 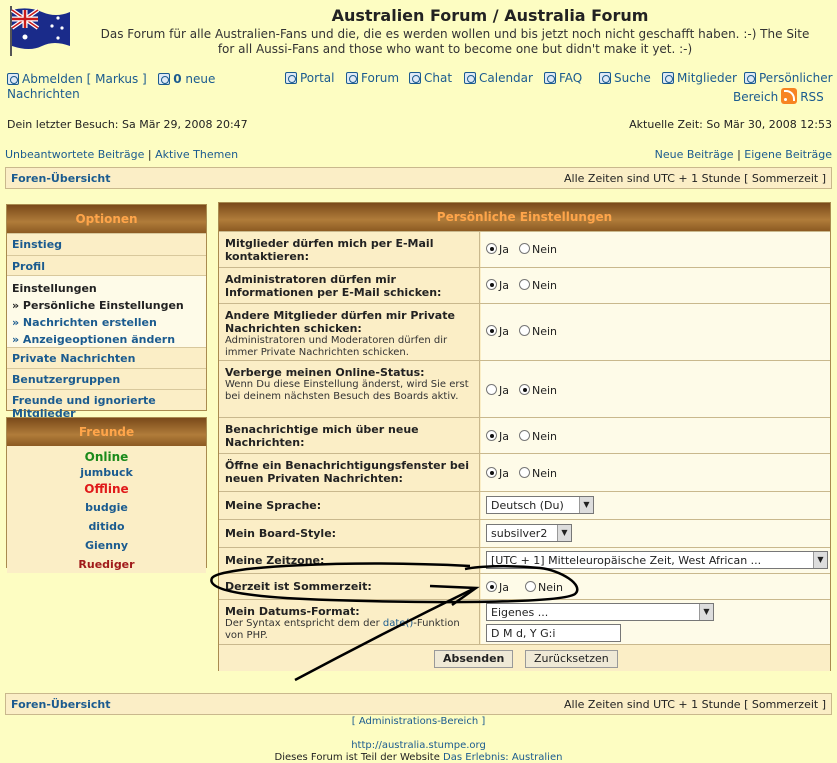 What do you see at coordinates (106, 432) in the screenshot?
I see `friends-title: Freunde` at bounding box center [106, 432].